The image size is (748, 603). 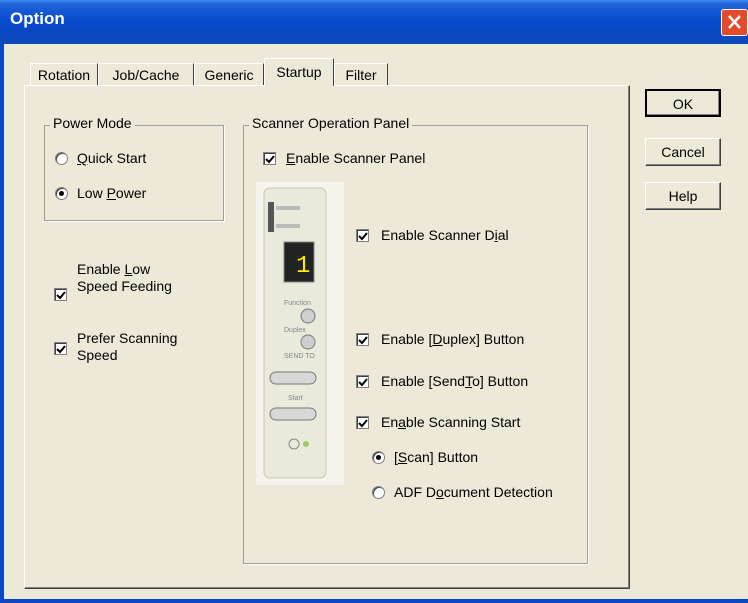 I want to click on tab-filter: Filter, so click(x=361, y=74).